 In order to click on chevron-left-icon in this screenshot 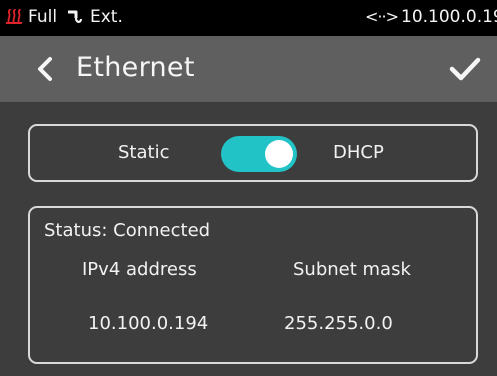, I will do `click(45, 69)`.